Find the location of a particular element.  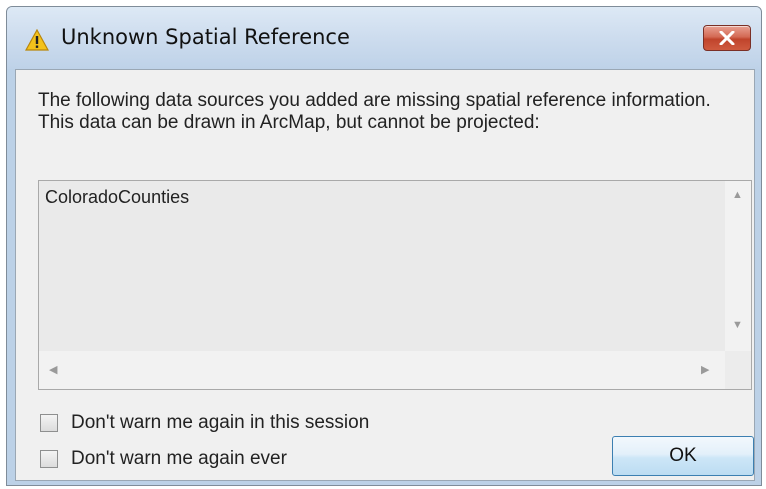

checkbox-ever-label: Don't warn me again ever is located at coordinates (179, 459).